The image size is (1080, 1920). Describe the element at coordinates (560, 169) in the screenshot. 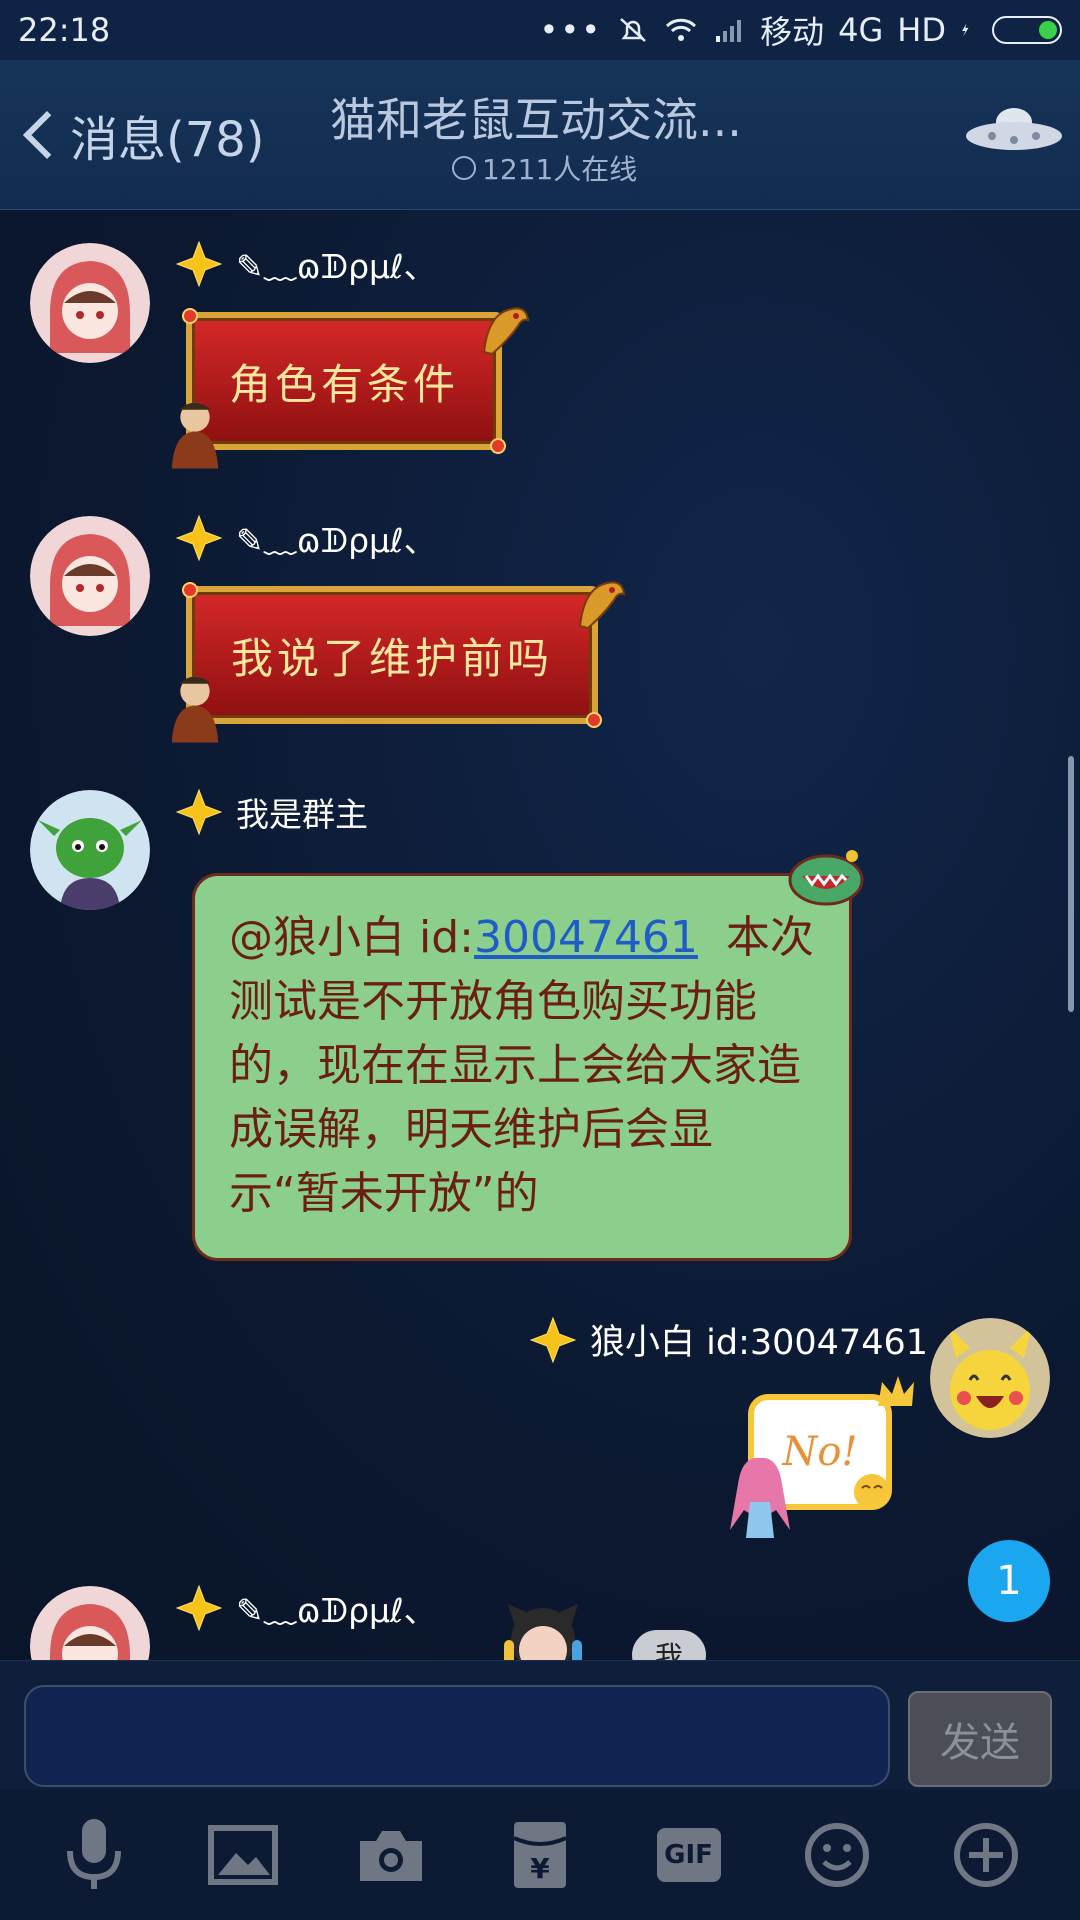

I see `online-count-label: 1211人在线` at that location.